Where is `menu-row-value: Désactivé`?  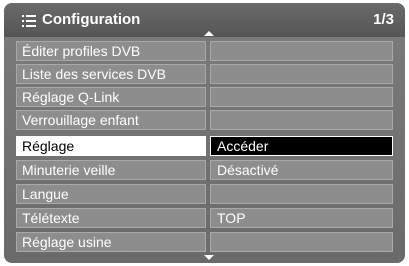
menu-row-value: Désactivé is located at coordinates (301, 170).